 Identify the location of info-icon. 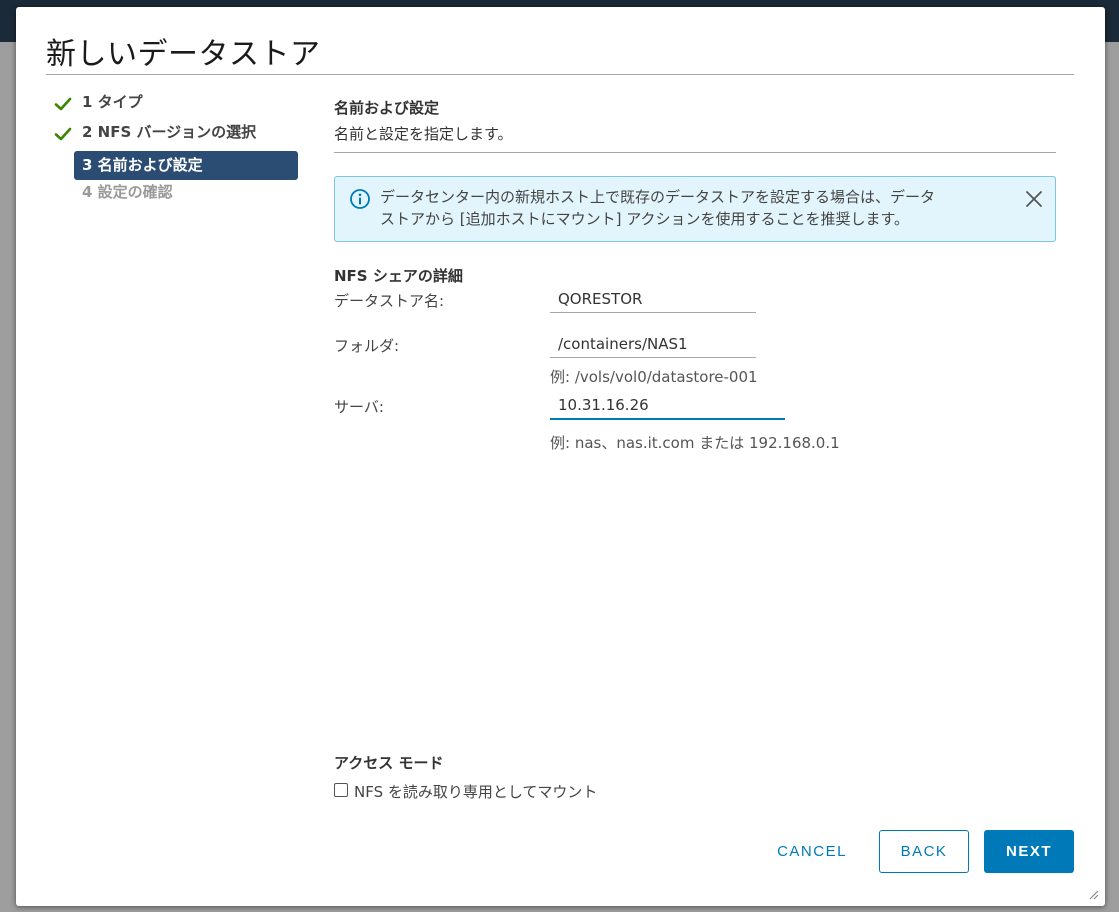
(360, 199).